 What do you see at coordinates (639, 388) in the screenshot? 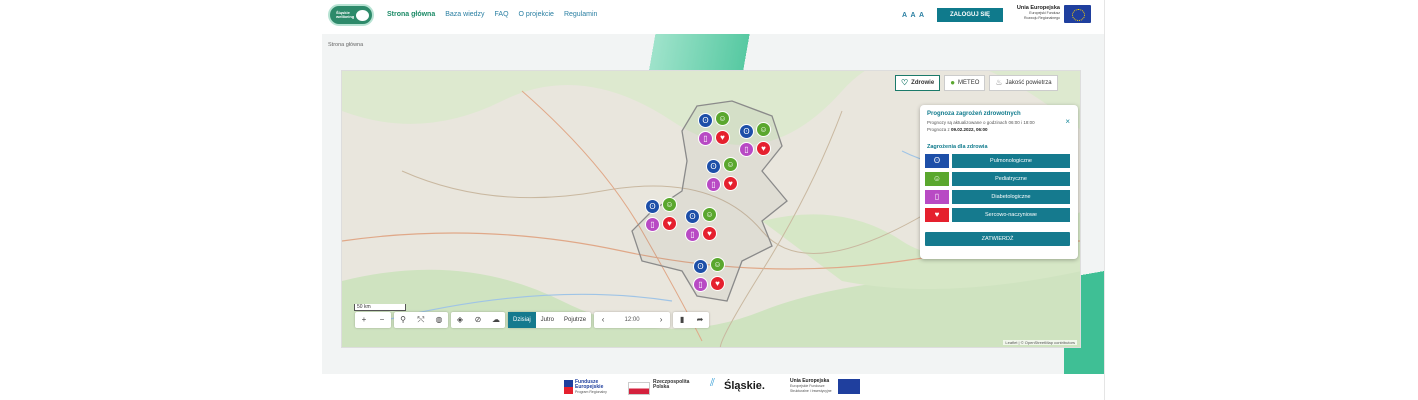
I see `poland-flag-icon` at bounding box center [639, 388].